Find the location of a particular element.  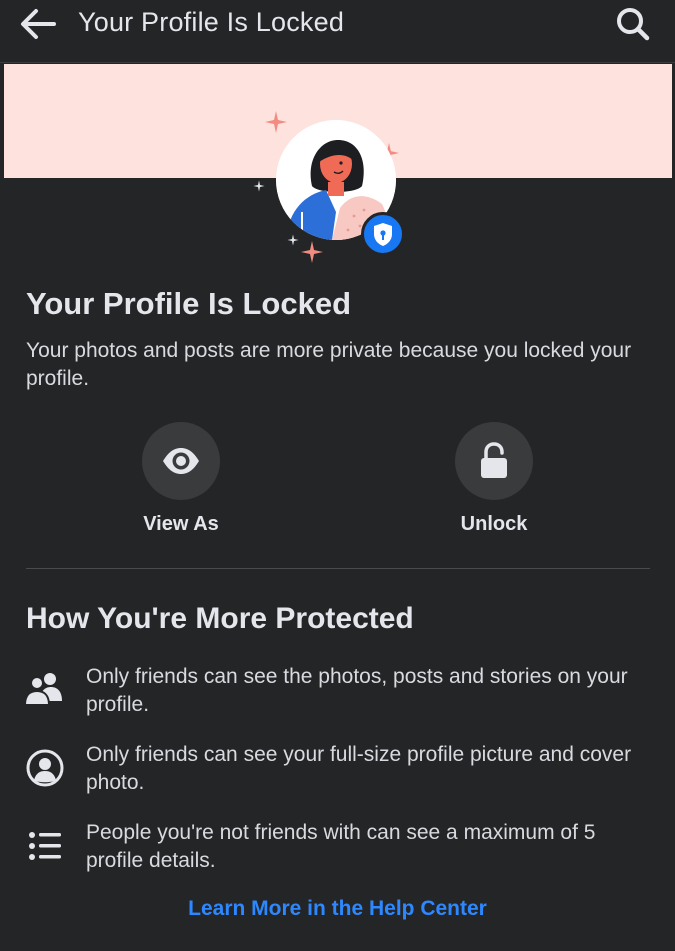

arrow-left-icon is located at coordinates (38, 24).